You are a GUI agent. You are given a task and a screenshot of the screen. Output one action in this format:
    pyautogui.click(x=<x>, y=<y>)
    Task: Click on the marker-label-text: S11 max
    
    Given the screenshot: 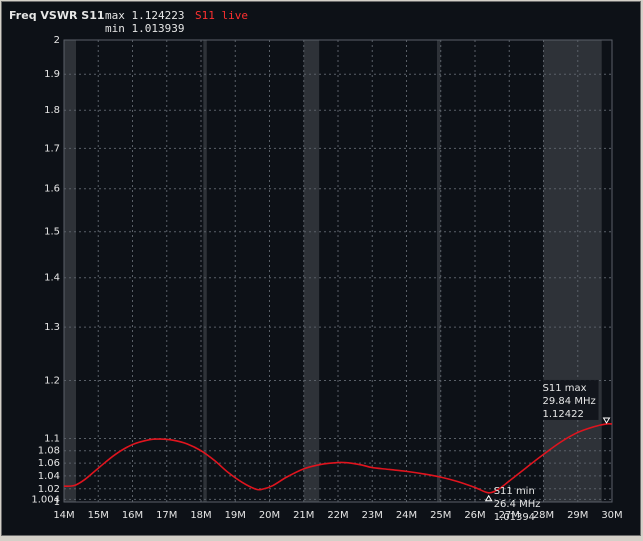 What is the action you would take?
    pyautogui.click(x=565, y=388)
    